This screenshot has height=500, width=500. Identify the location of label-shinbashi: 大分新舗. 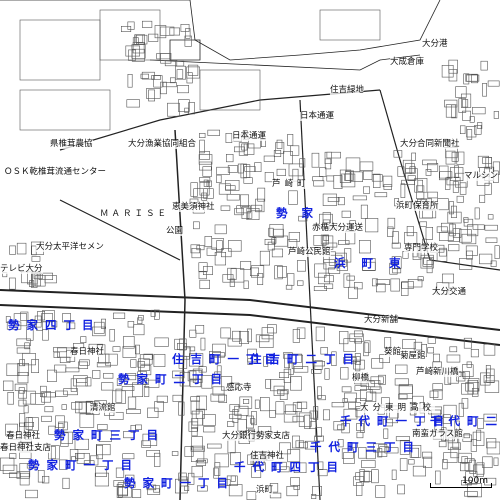
(381, 320).